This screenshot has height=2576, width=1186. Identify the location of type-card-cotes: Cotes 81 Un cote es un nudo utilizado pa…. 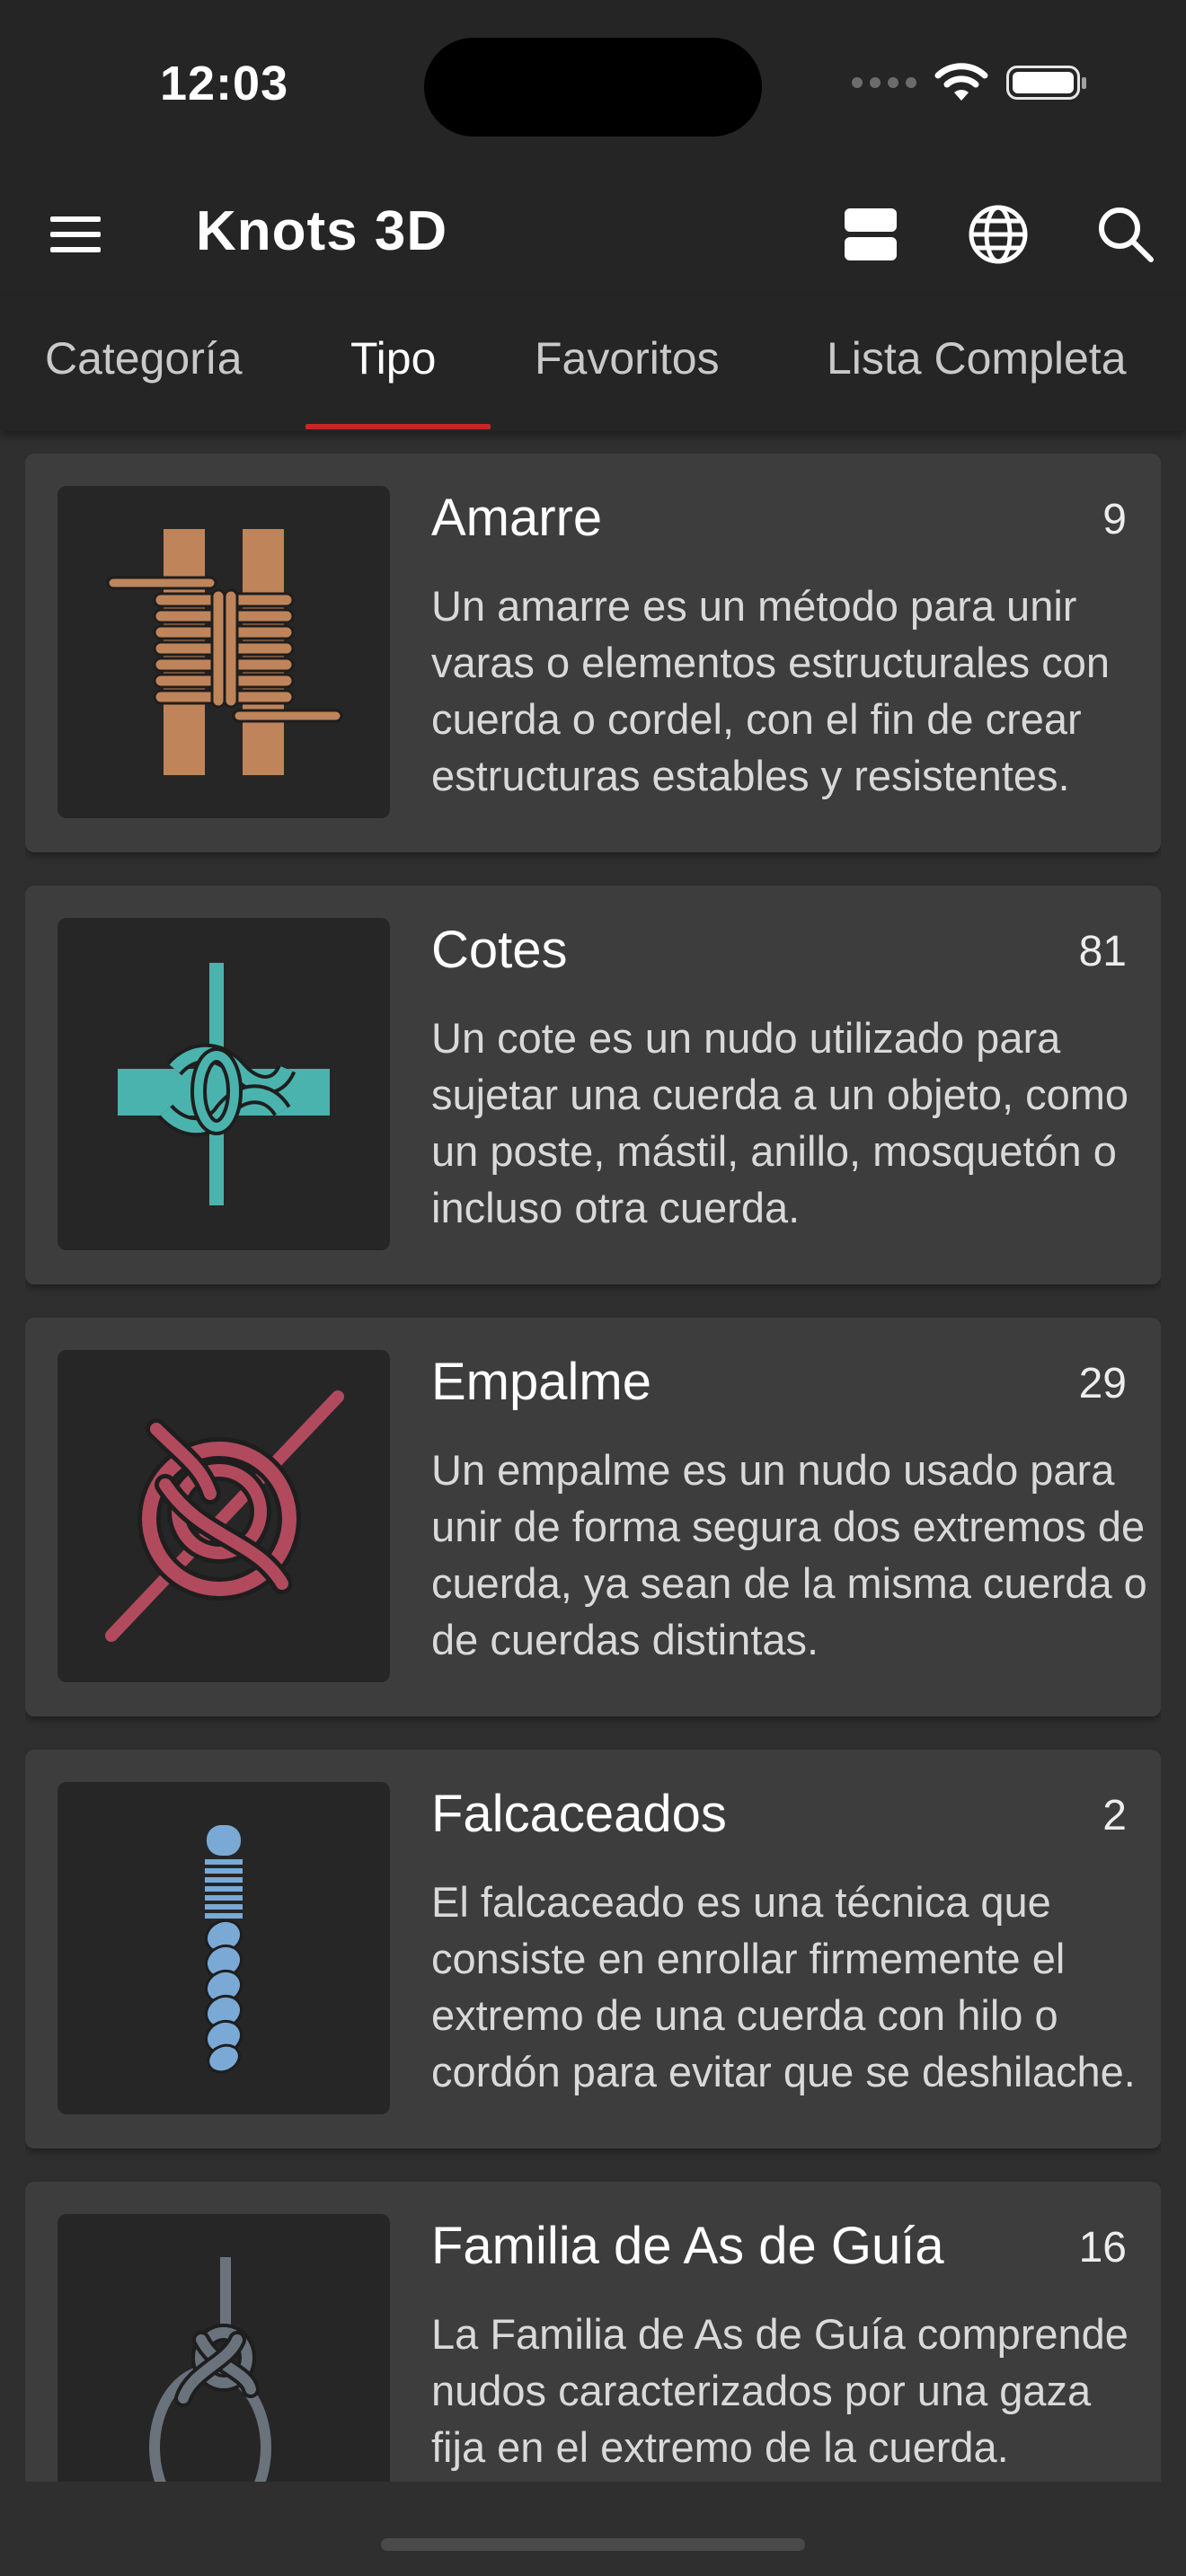
(593, 1085).